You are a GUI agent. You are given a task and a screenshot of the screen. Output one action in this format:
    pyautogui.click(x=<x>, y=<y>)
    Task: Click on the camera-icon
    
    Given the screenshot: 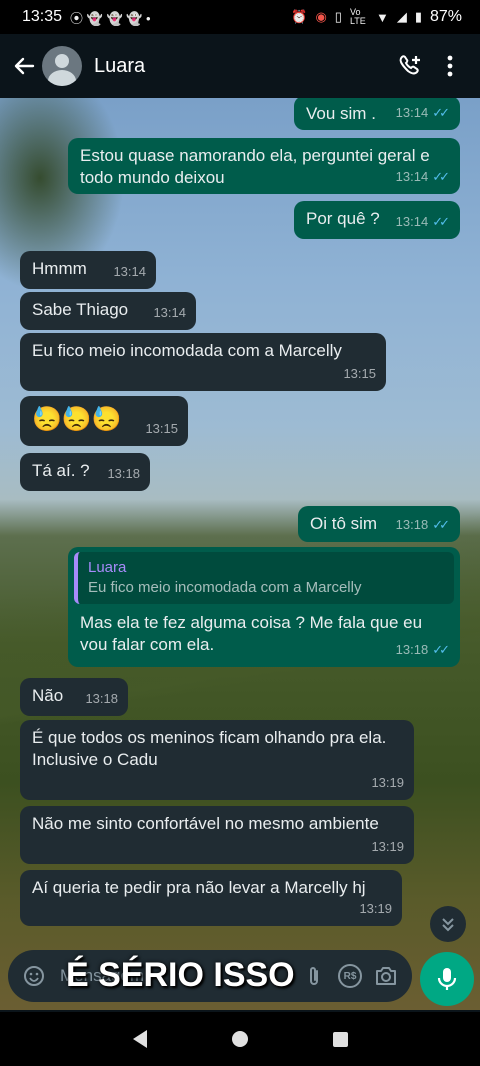 What is the action you would take?
    pyautogui.click(x=386, y=976)
    